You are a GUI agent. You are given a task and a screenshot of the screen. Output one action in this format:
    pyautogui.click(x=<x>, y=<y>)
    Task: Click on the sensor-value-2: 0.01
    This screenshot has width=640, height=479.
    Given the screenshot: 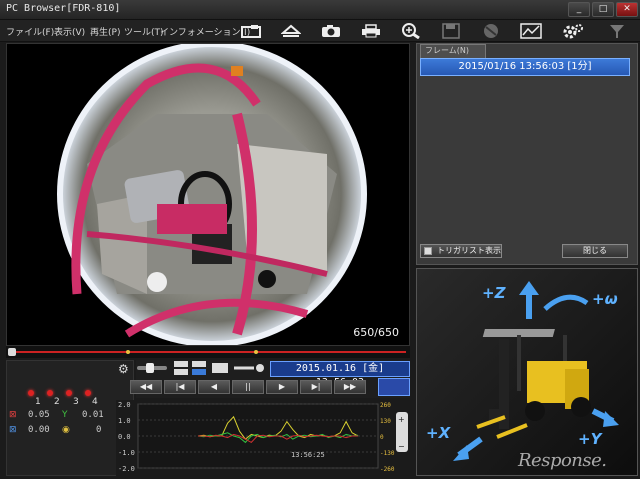 What is the action you would take?
    pyautogui.click(x=93, y=415)
    